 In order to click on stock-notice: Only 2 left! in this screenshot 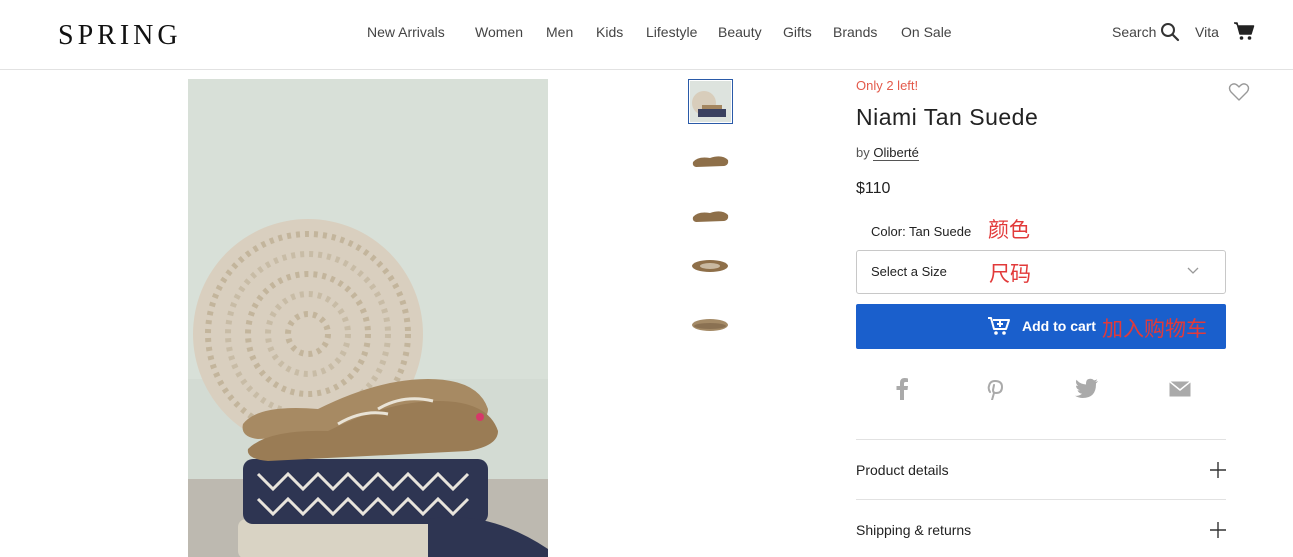, I will do `click(887, 85)`.